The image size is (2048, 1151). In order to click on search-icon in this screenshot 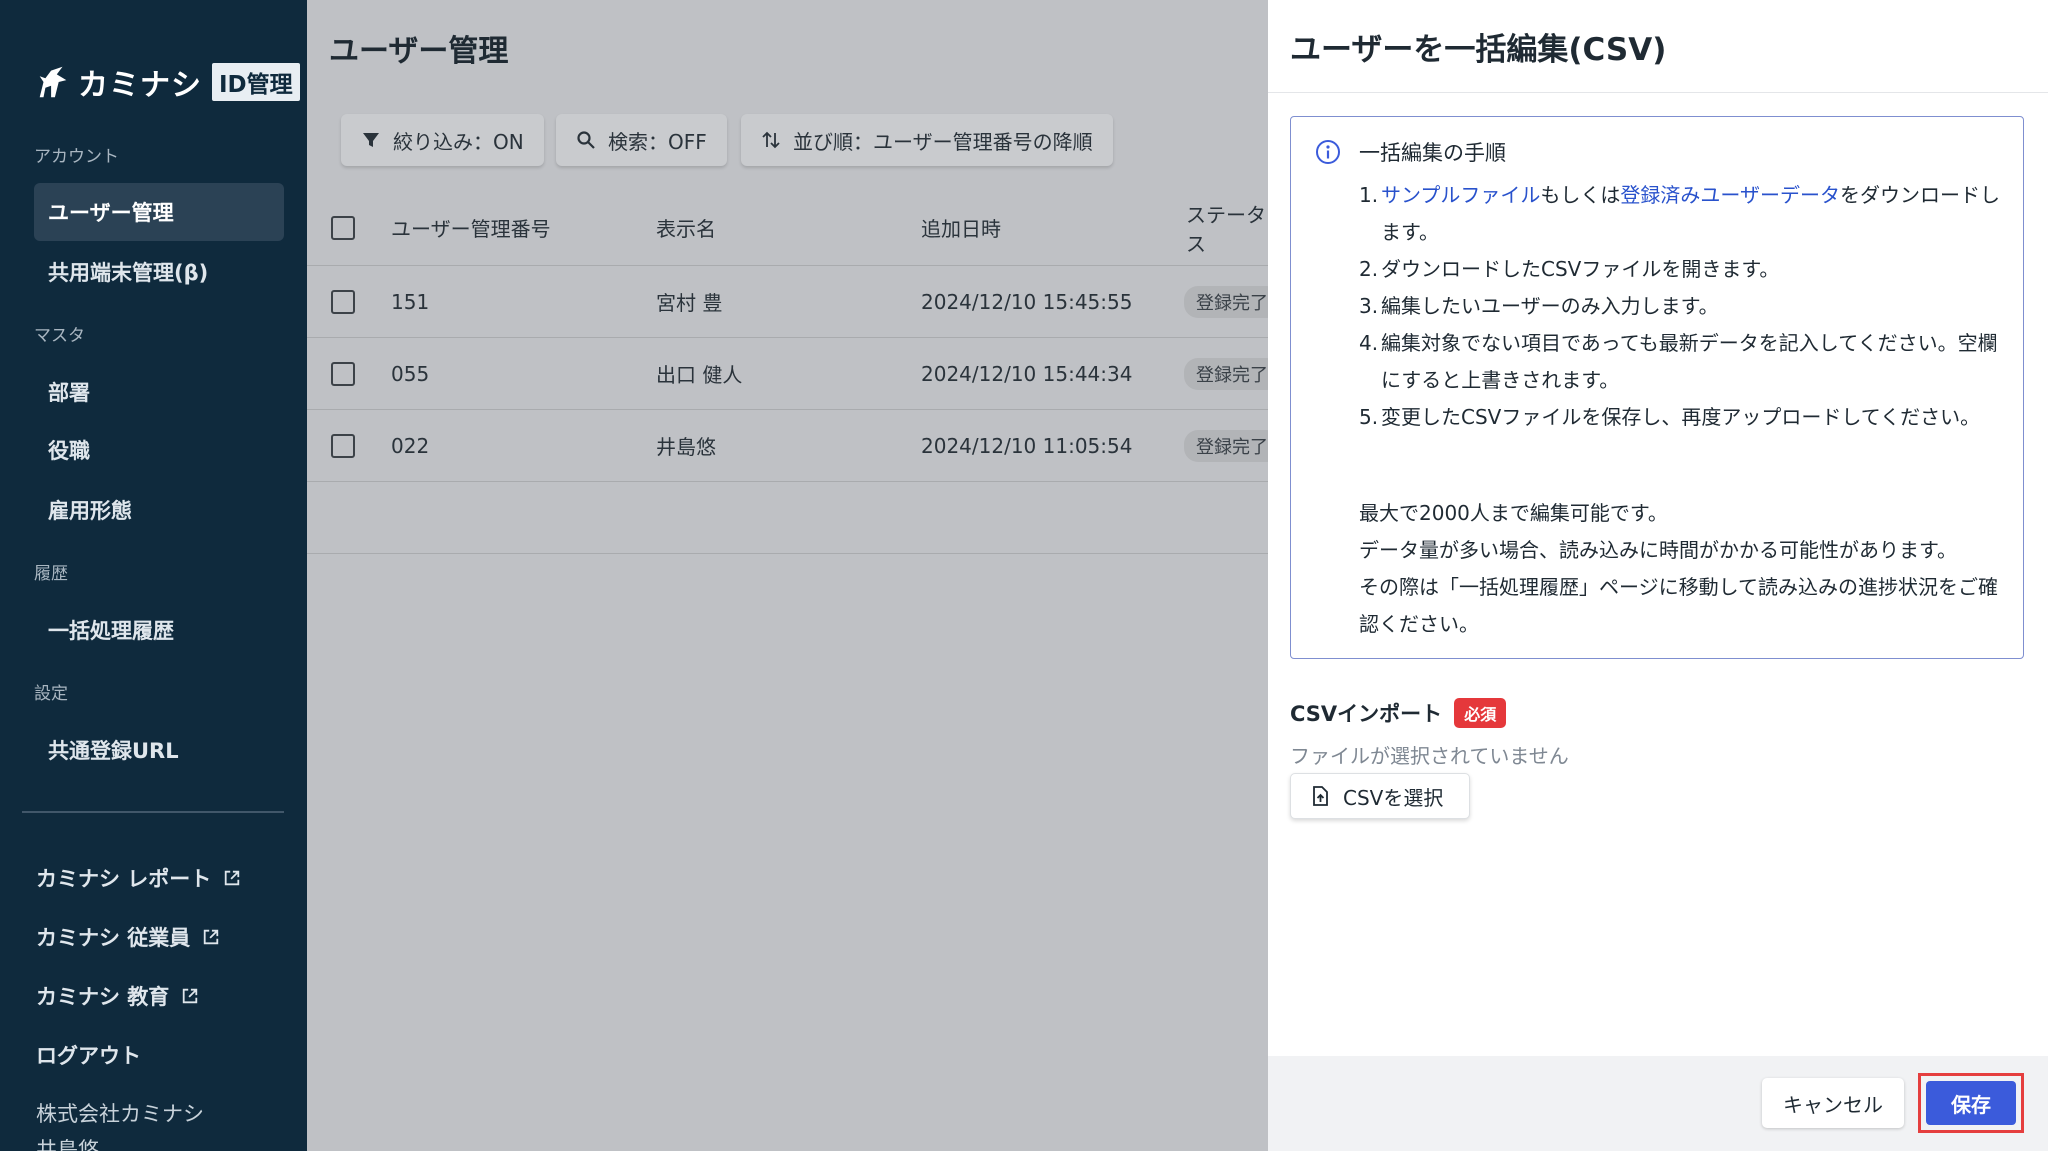, I will do `click(586, 140)`.